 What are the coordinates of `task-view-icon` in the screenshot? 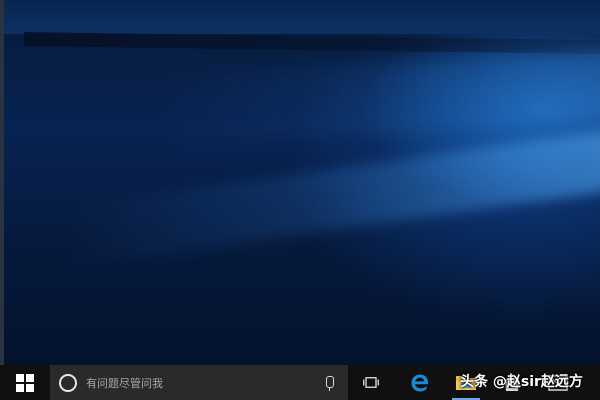 It's located at (371, 382).